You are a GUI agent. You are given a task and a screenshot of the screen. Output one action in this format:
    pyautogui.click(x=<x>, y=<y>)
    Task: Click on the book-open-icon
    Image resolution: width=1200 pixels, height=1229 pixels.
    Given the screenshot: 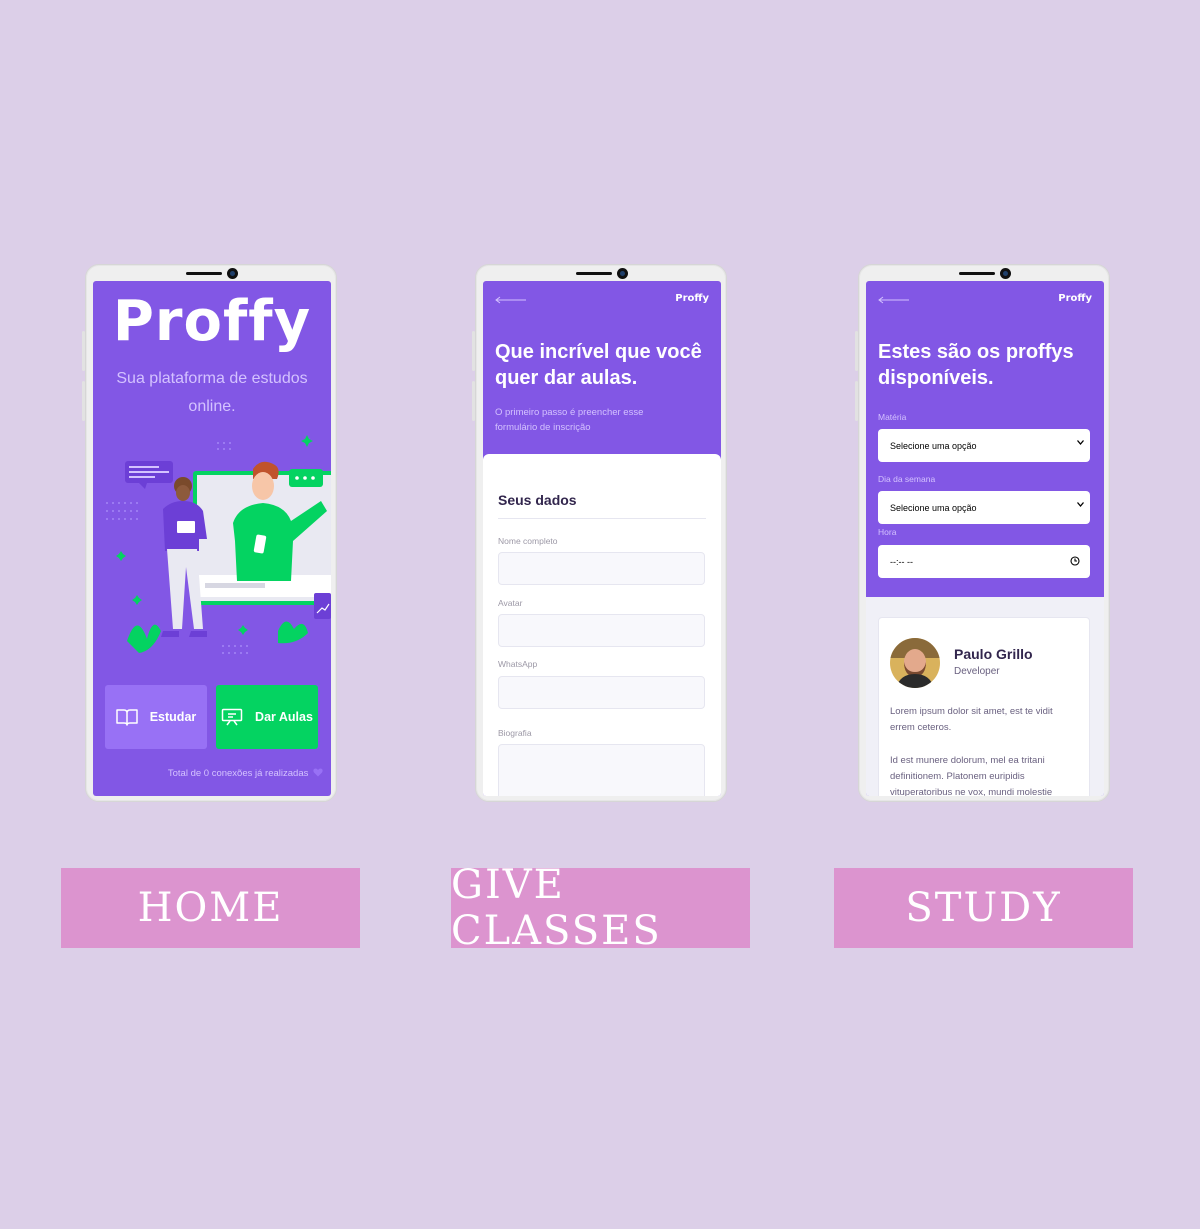 What is the action you would take?
    pyautogui.click(x=126, y=717)
    